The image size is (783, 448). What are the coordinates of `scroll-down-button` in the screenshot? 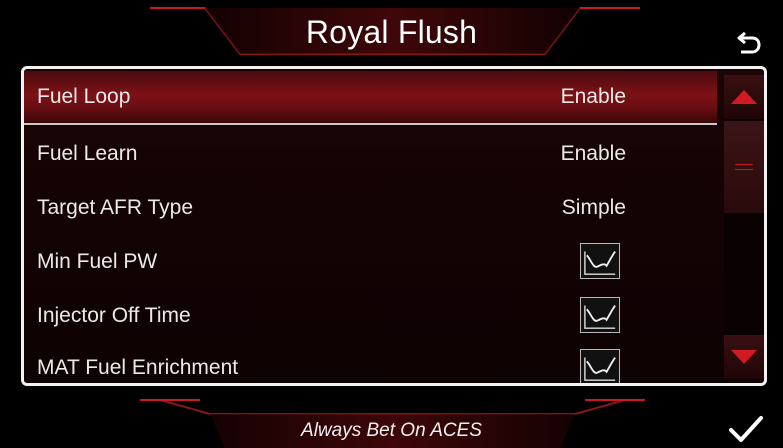 It's located at (744, 357).